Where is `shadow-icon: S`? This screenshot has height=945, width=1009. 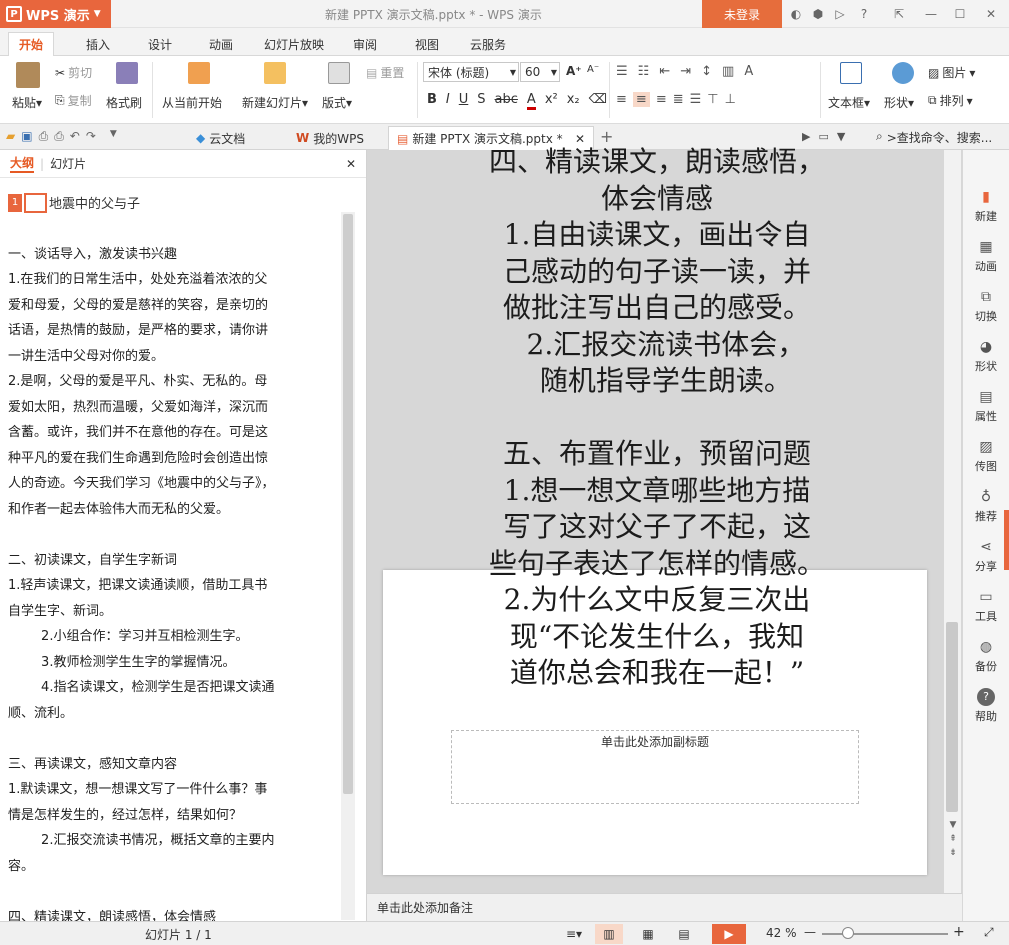 shadow-icon: S is located at coordinates (481, 101).